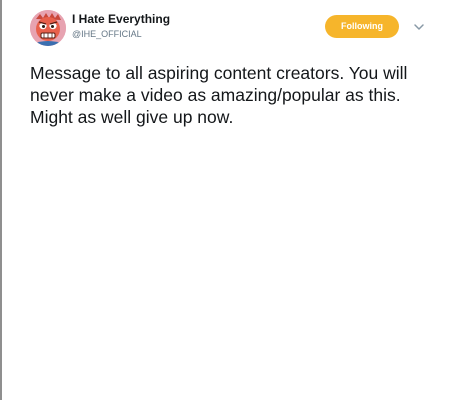  Describe the element at coordinates (1, 200) in the screenshot. I see `window-edge` at that location.